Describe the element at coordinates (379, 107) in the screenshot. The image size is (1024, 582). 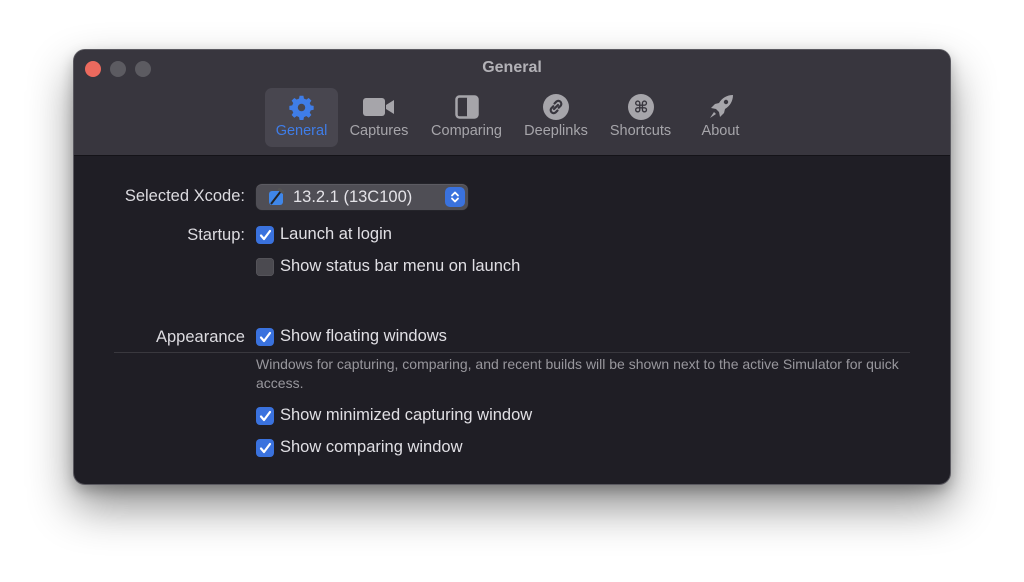
I see `video-camera-icon` at that location.